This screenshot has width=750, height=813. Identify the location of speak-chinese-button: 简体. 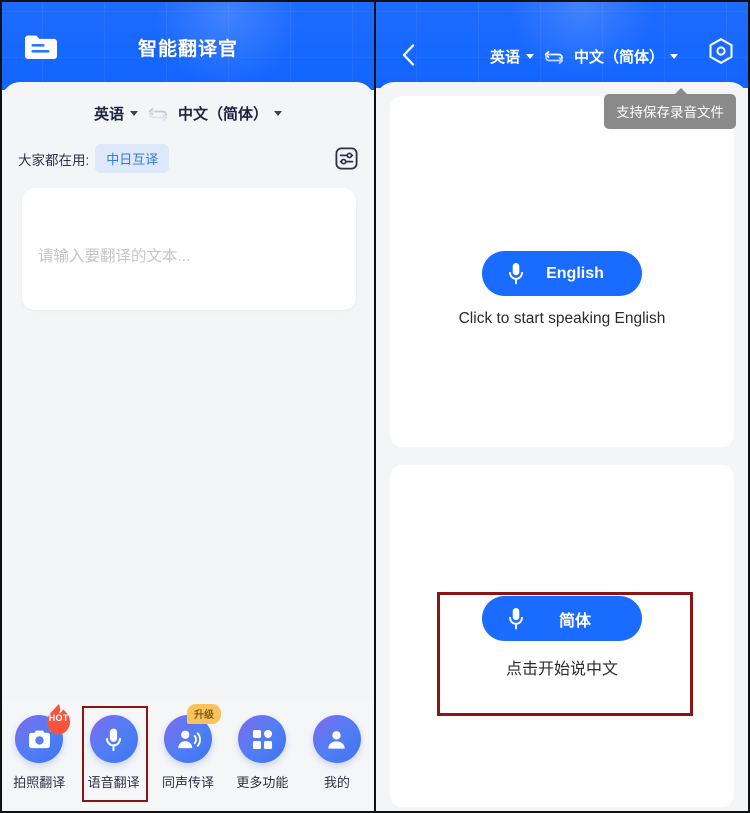
(562, 618).